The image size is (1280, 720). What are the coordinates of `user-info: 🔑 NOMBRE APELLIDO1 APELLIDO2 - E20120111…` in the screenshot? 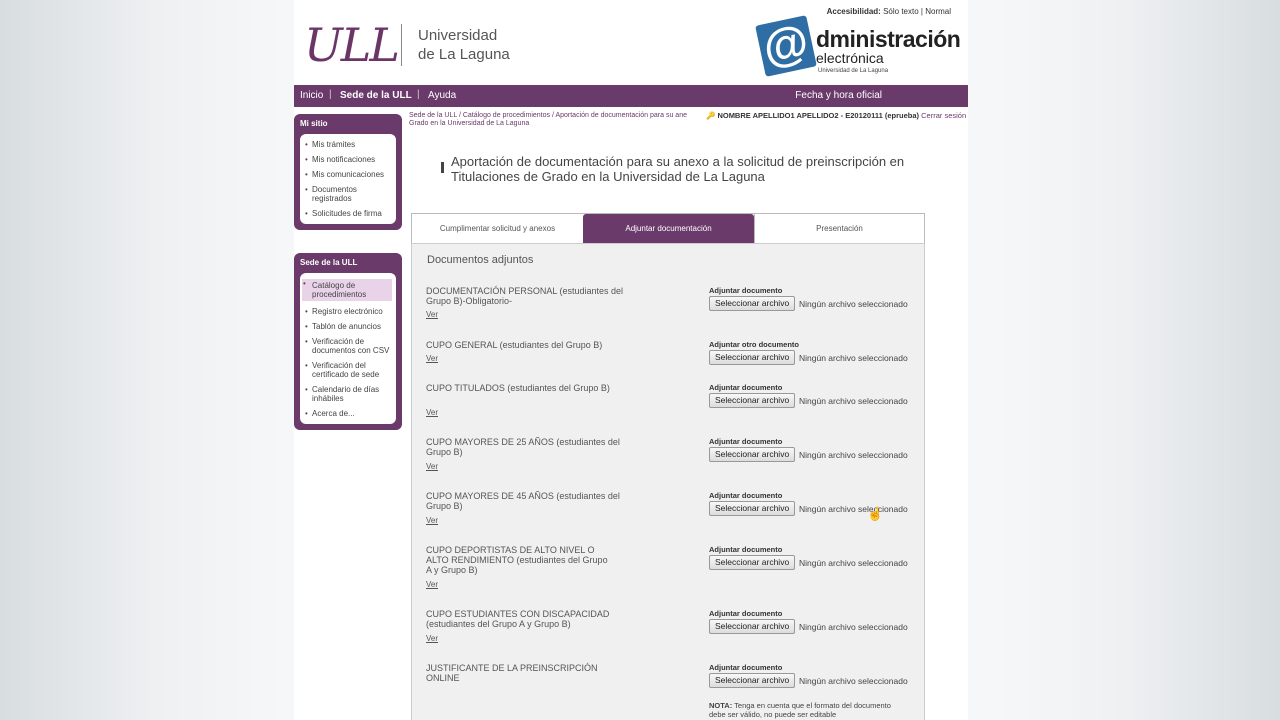 It's located at (836, 115).